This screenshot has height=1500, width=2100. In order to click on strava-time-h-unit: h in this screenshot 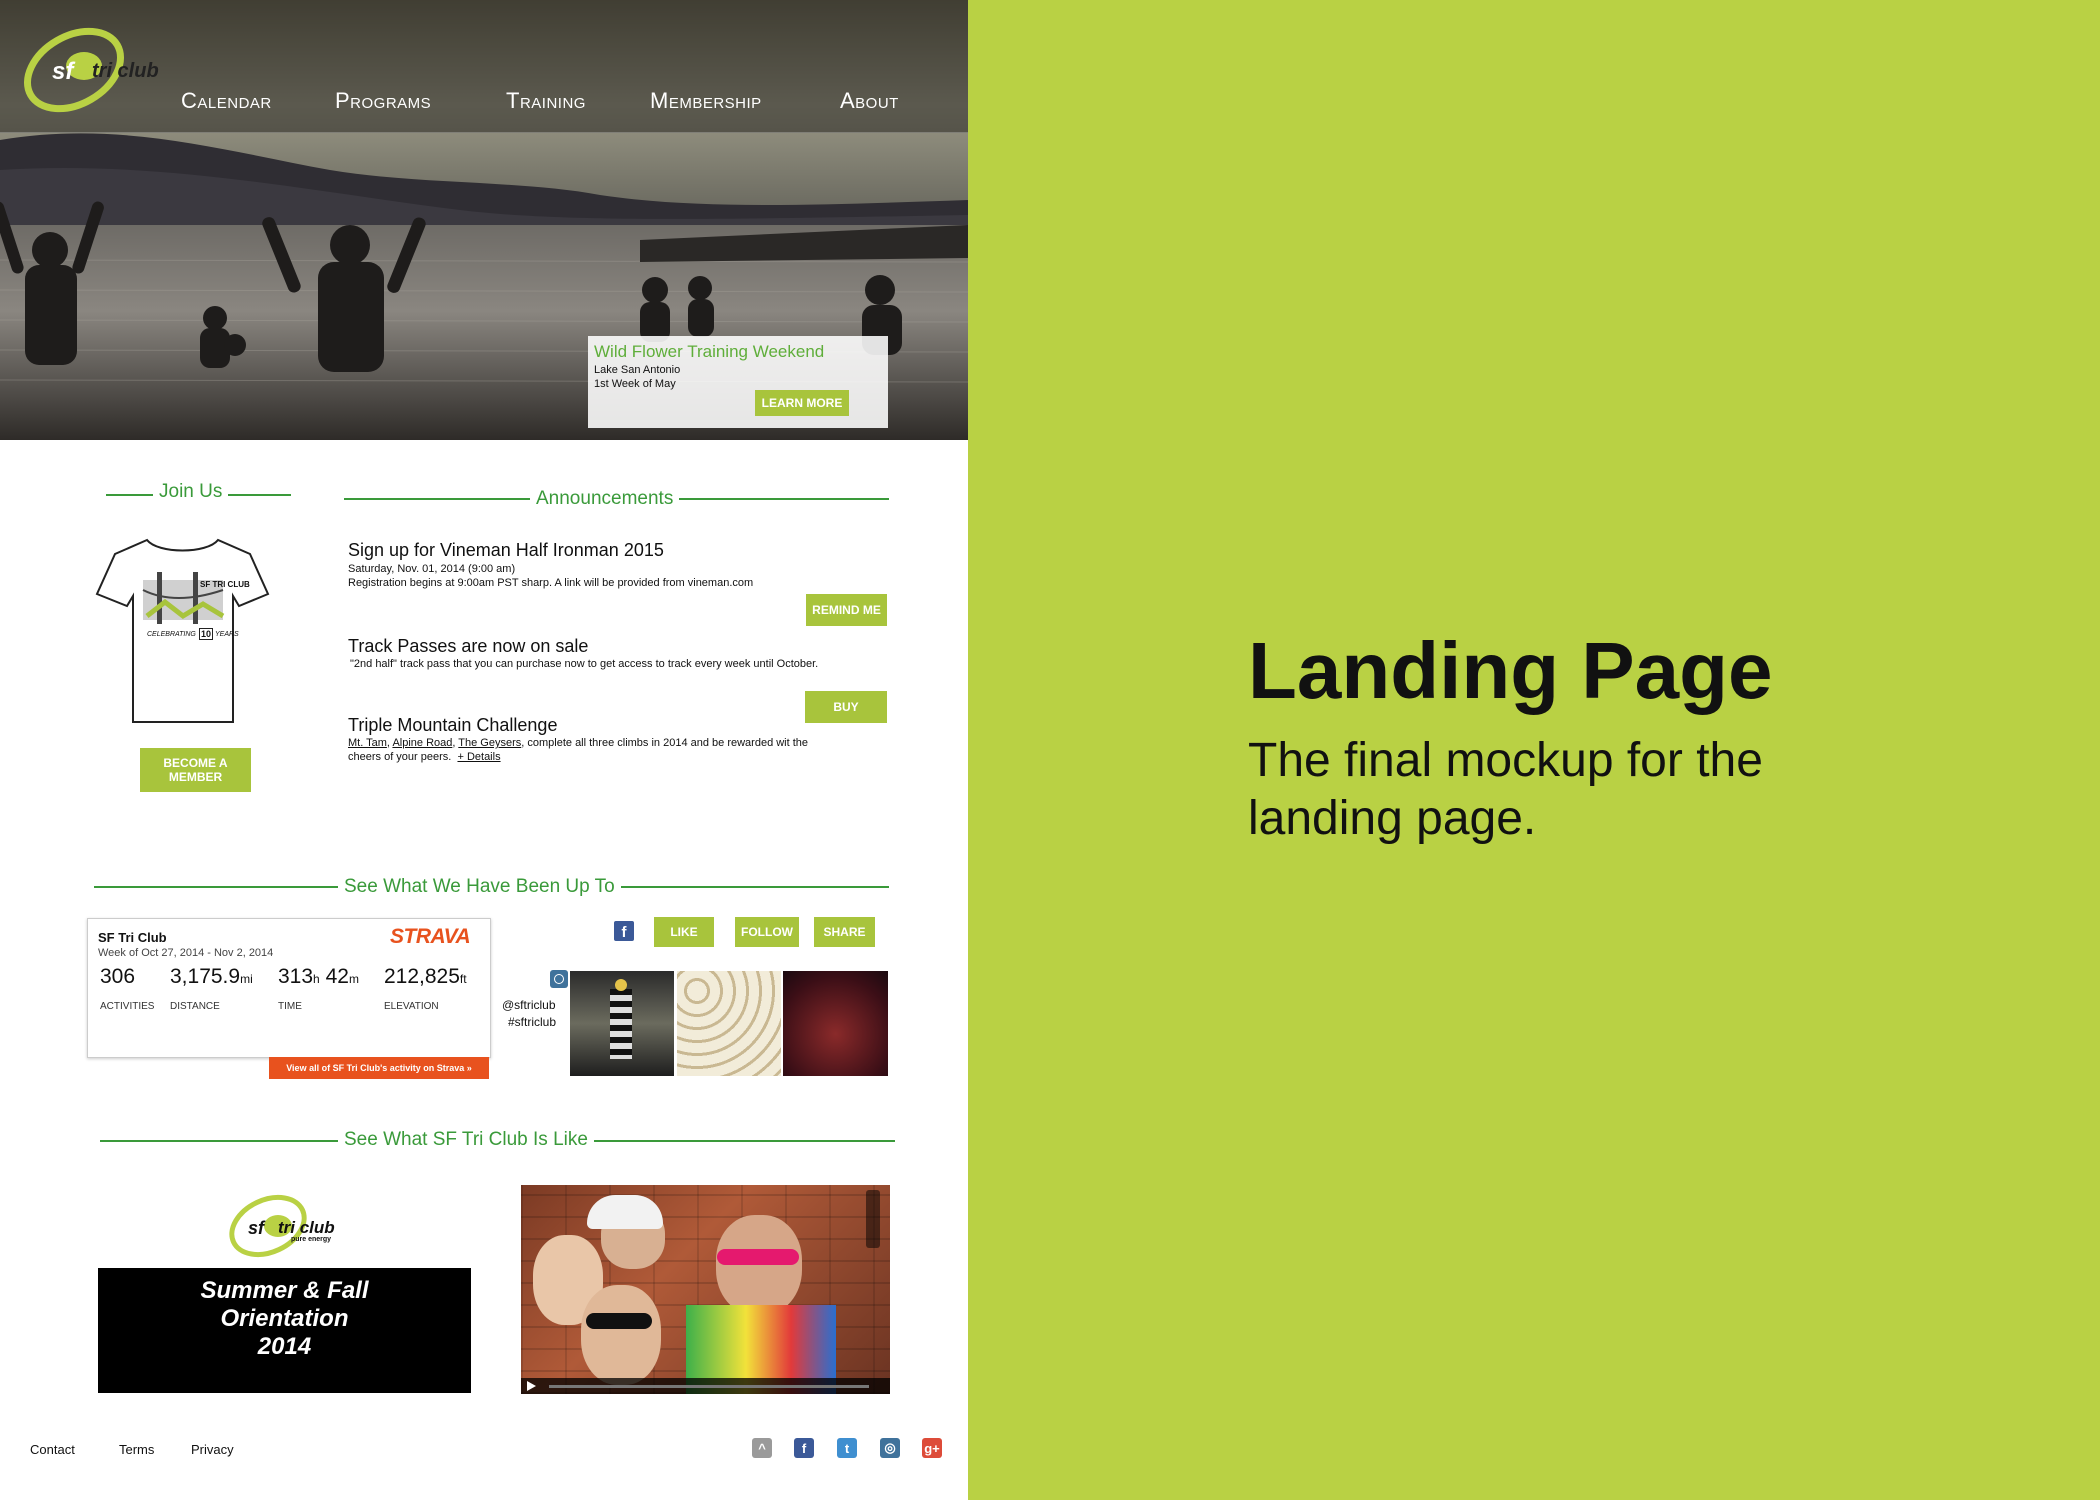, I will do `click(316, 979)`.